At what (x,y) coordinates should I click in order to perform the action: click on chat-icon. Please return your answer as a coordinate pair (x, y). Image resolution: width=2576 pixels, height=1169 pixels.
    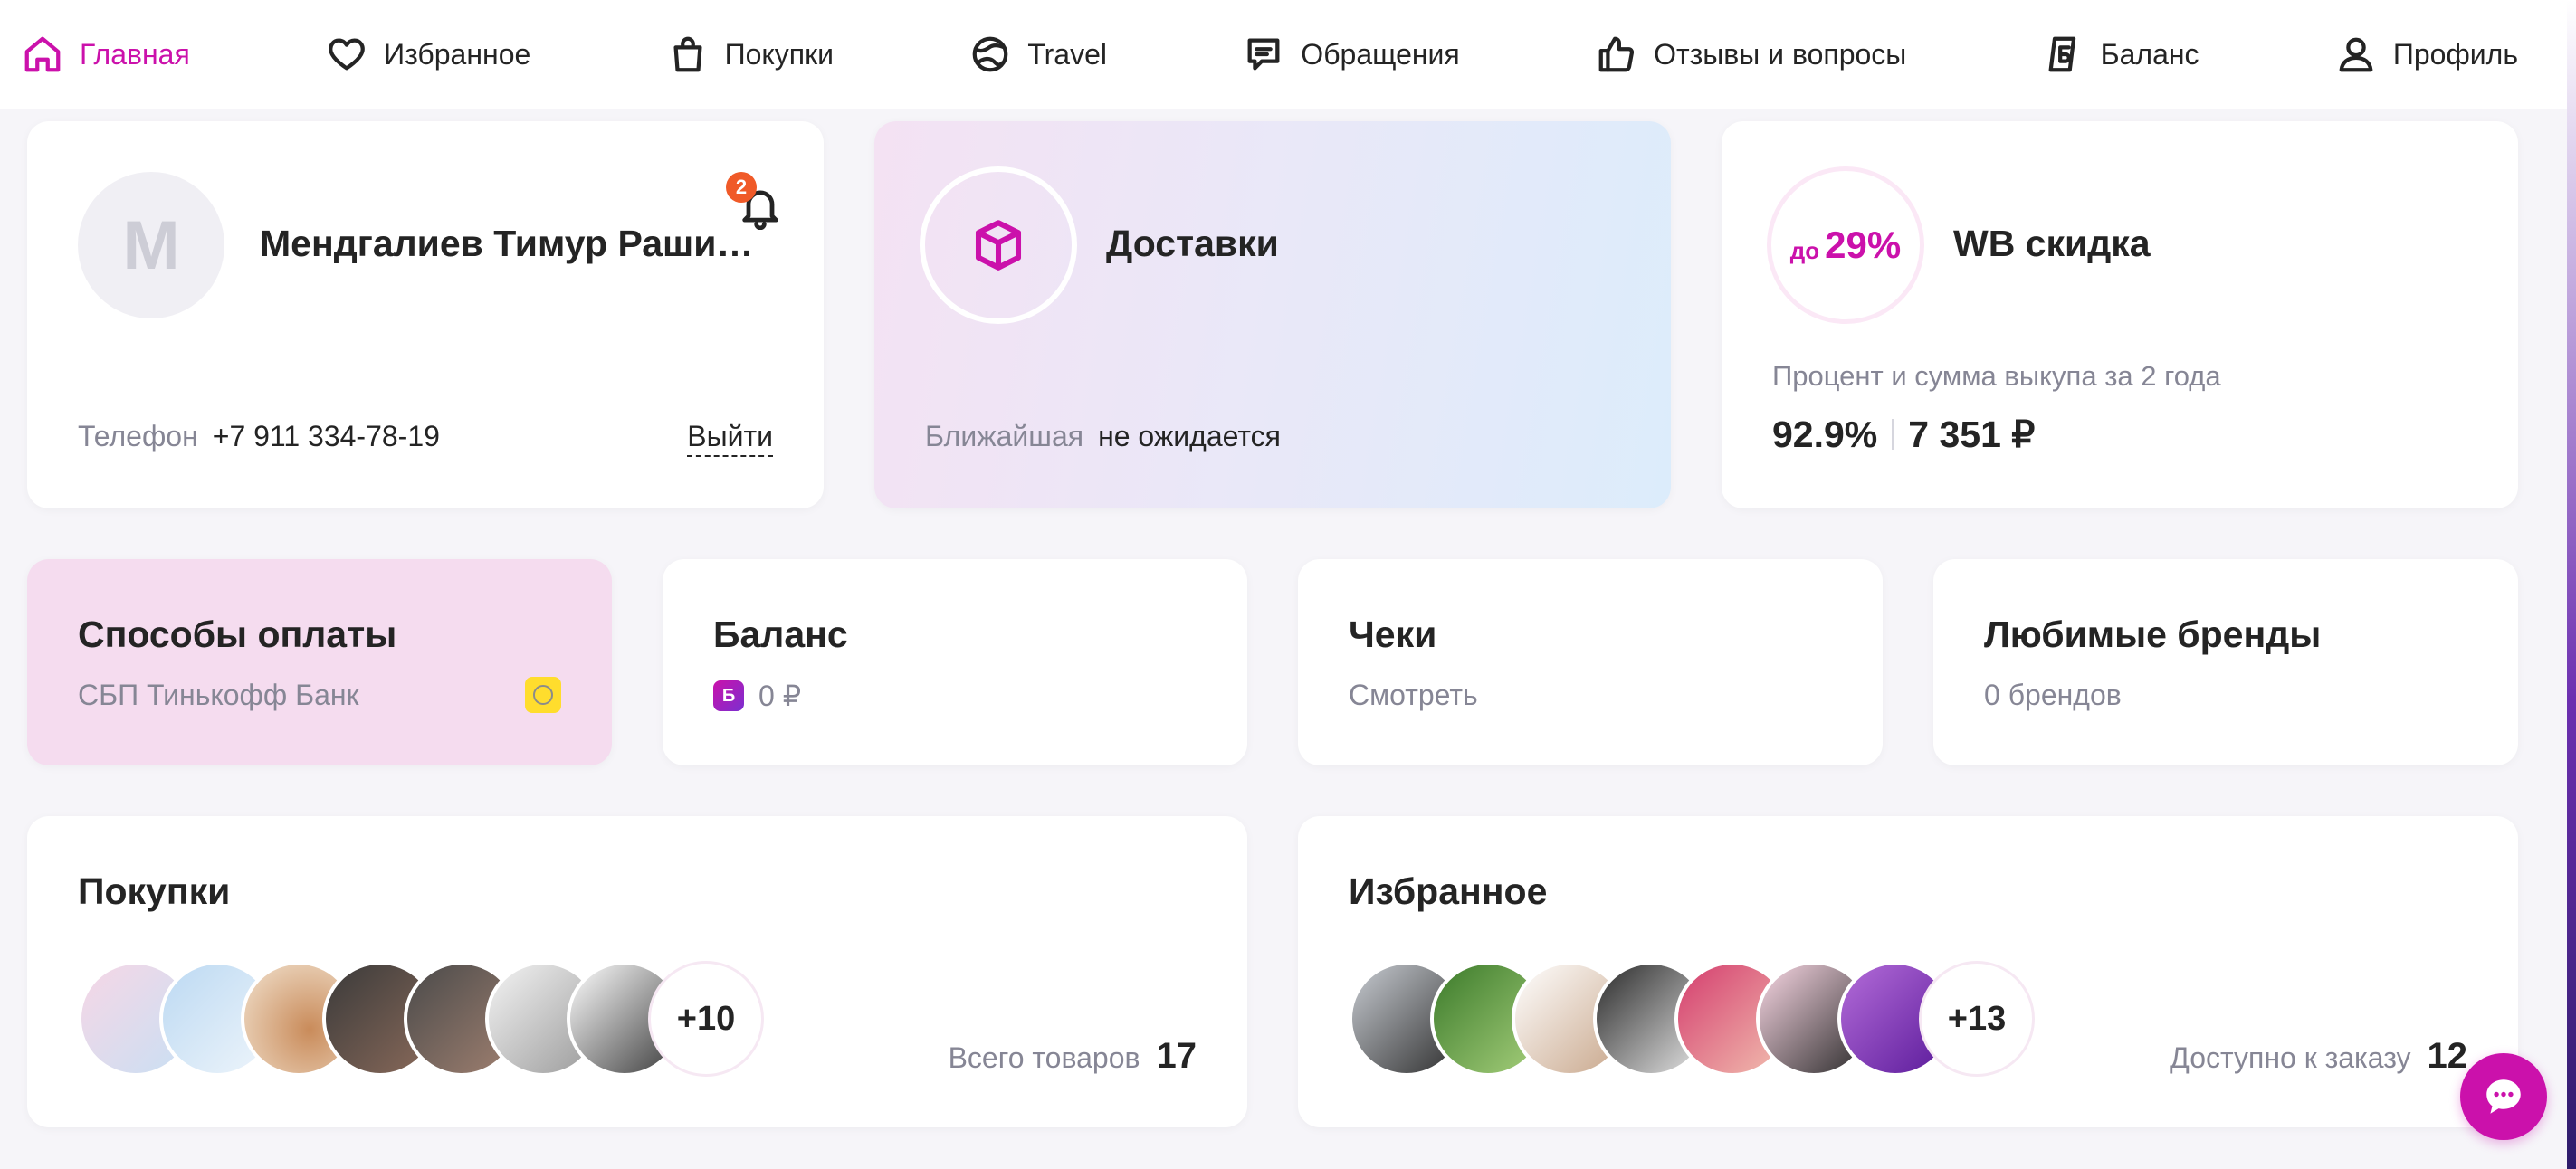
    Looking at the image, I should click on (2503, 1096).